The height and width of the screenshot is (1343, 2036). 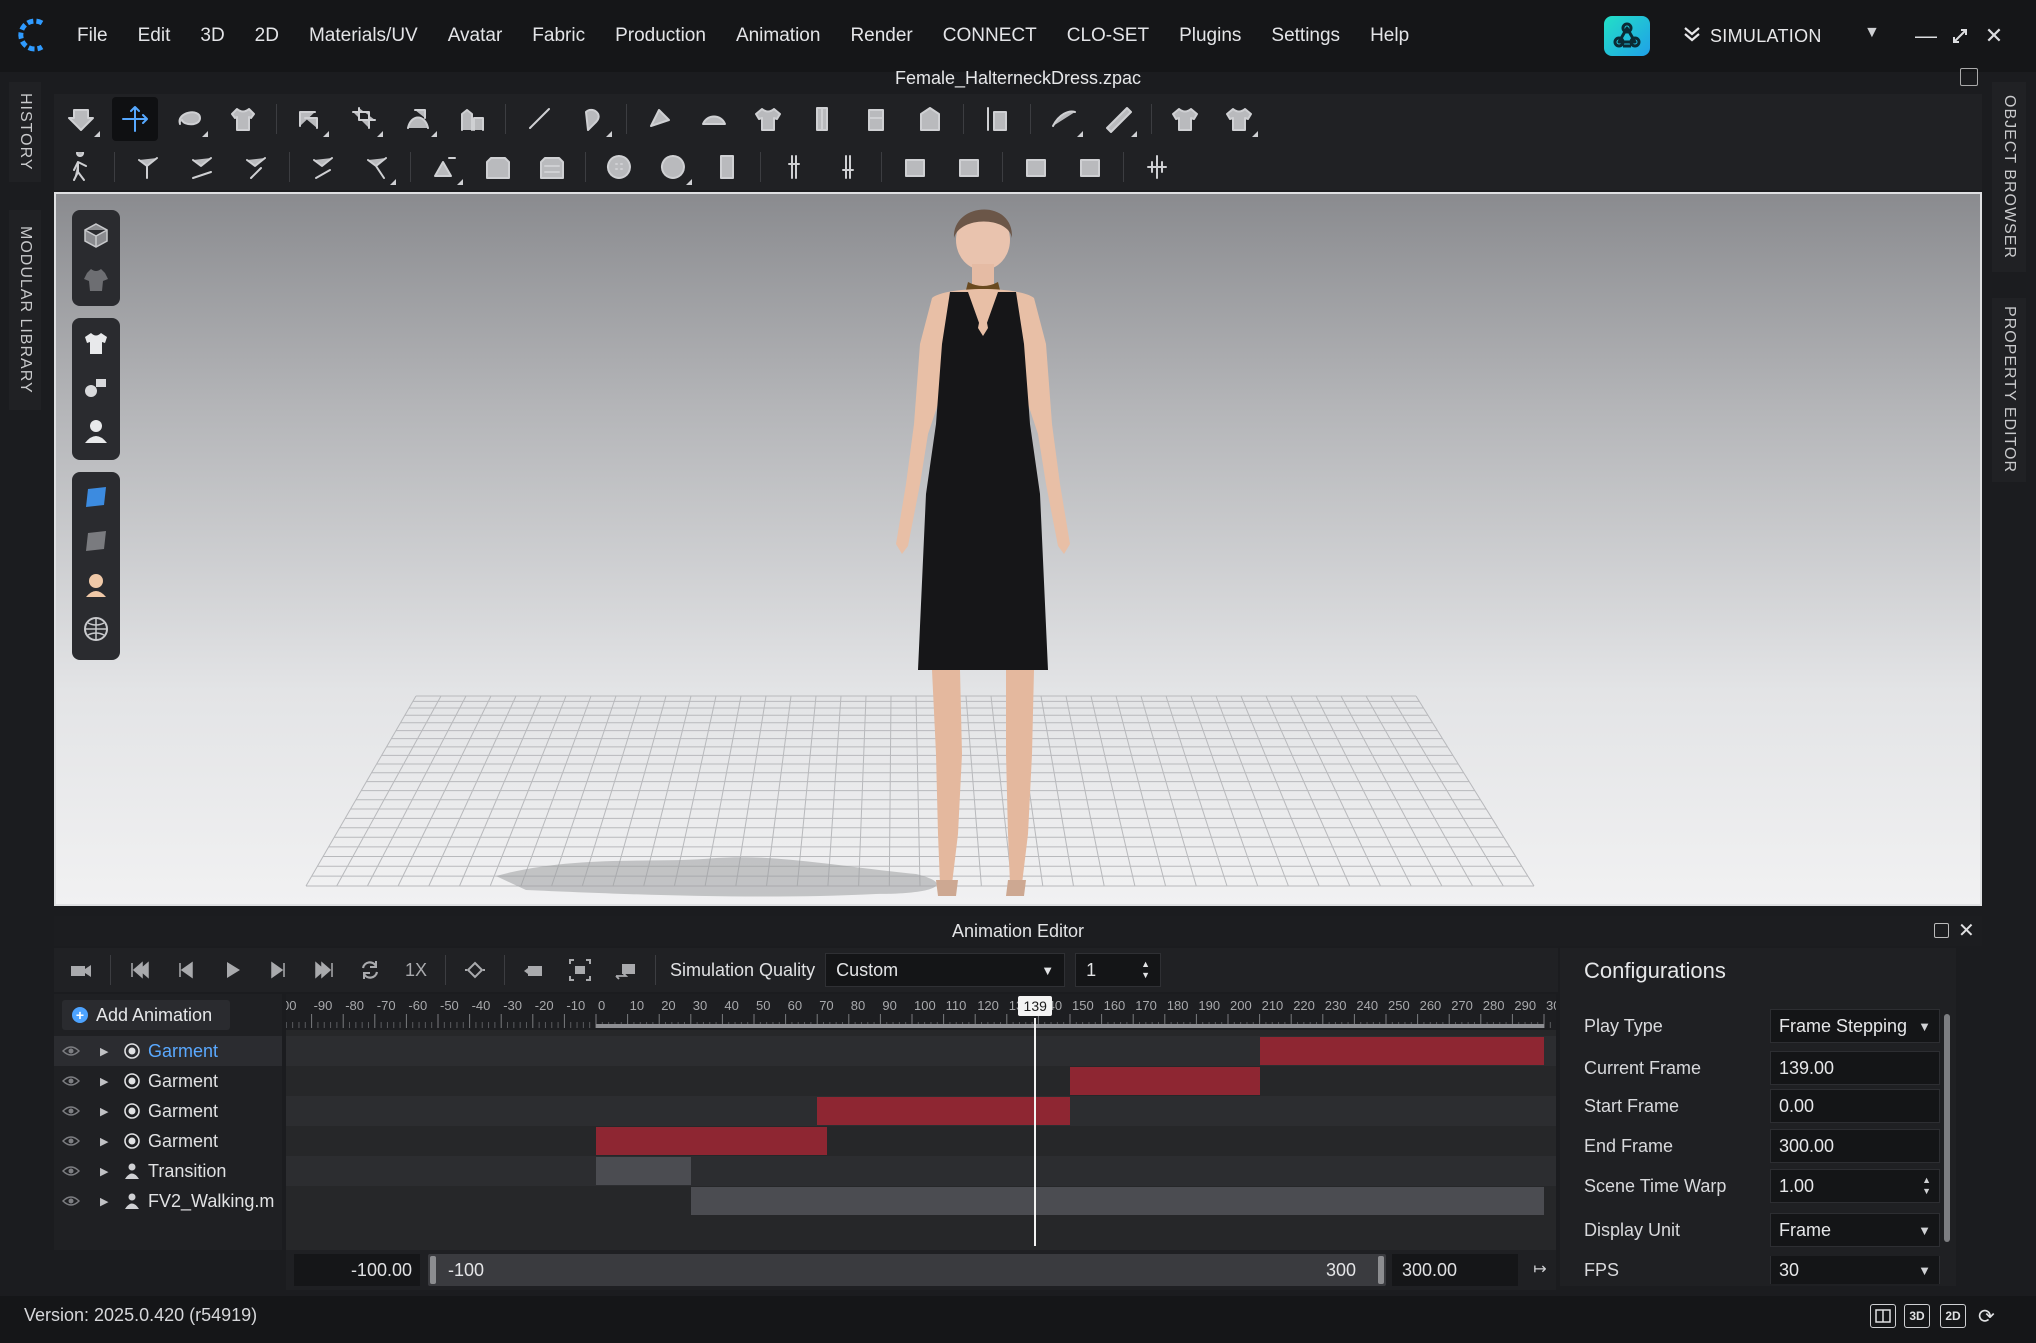 I want to click on camera-swap-icon, so click(x=626, y=970).